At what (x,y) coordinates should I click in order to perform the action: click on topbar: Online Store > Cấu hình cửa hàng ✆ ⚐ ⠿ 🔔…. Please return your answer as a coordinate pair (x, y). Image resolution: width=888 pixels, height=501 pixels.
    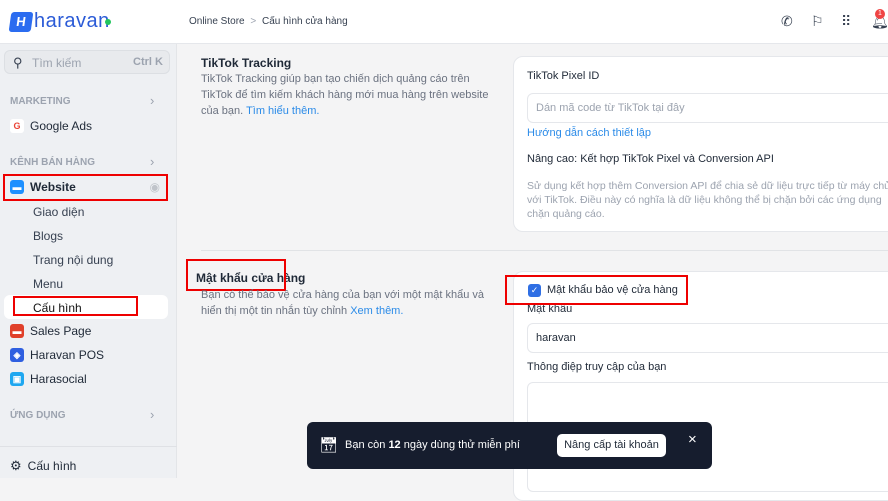
    Looking at the image, I should click on (532, 22).